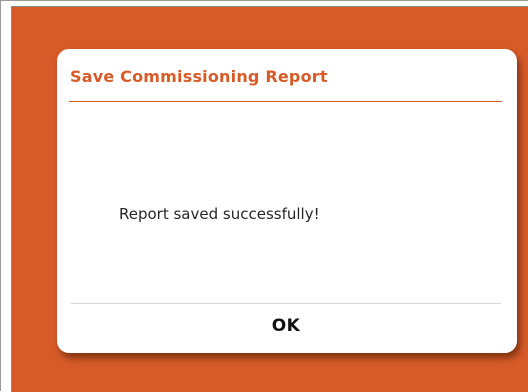 The height and width of the screenshot is (392, 528). Describe the element at coordinates (285, 101) in the screenshot. I see `title-divider` at that location.